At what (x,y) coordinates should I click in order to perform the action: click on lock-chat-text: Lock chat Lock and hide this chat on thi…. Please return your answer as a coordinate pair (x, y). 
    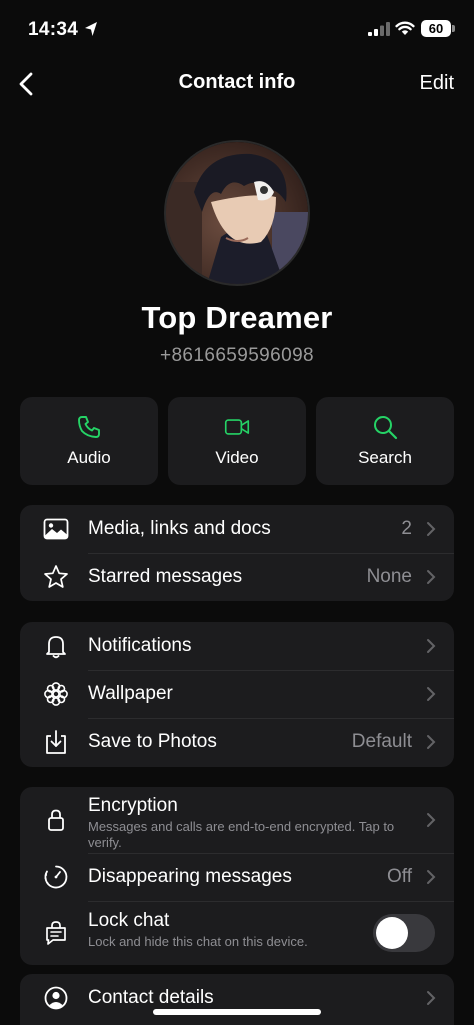
    Looking at the image, I should click on (221, 930).